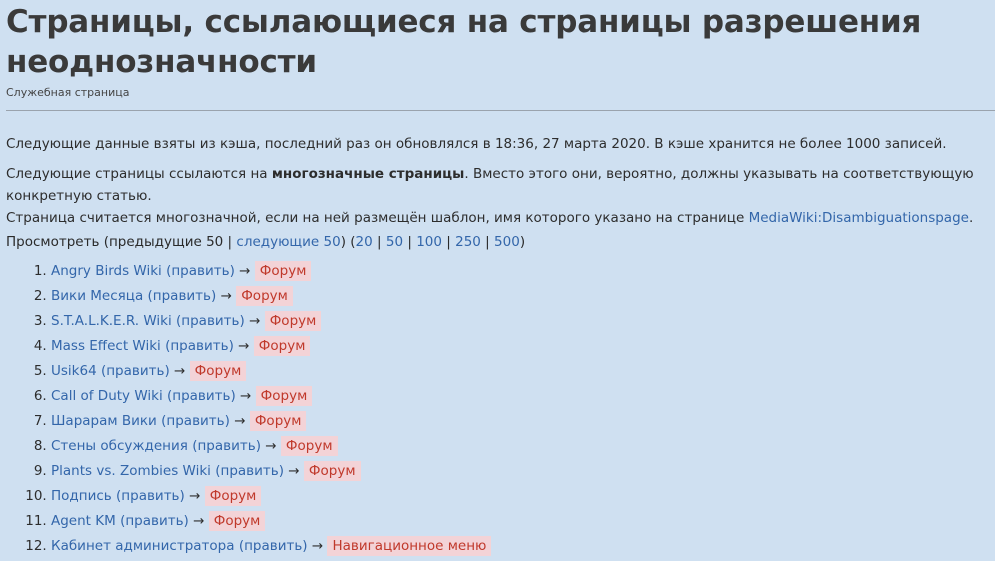 This screenshot has width=995, height=561. What do you see at coordinates (74, 371) in the screenshot?
I see `page-link: Usik64` at bounding box center [74, 371].